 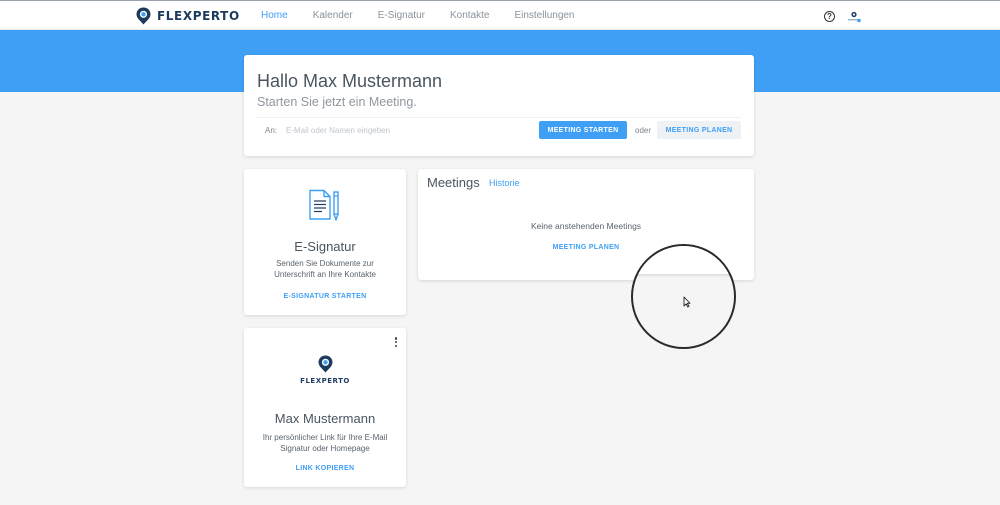 I want to click on app-logo: FLEXPERTO, so click(x=188, y=16).